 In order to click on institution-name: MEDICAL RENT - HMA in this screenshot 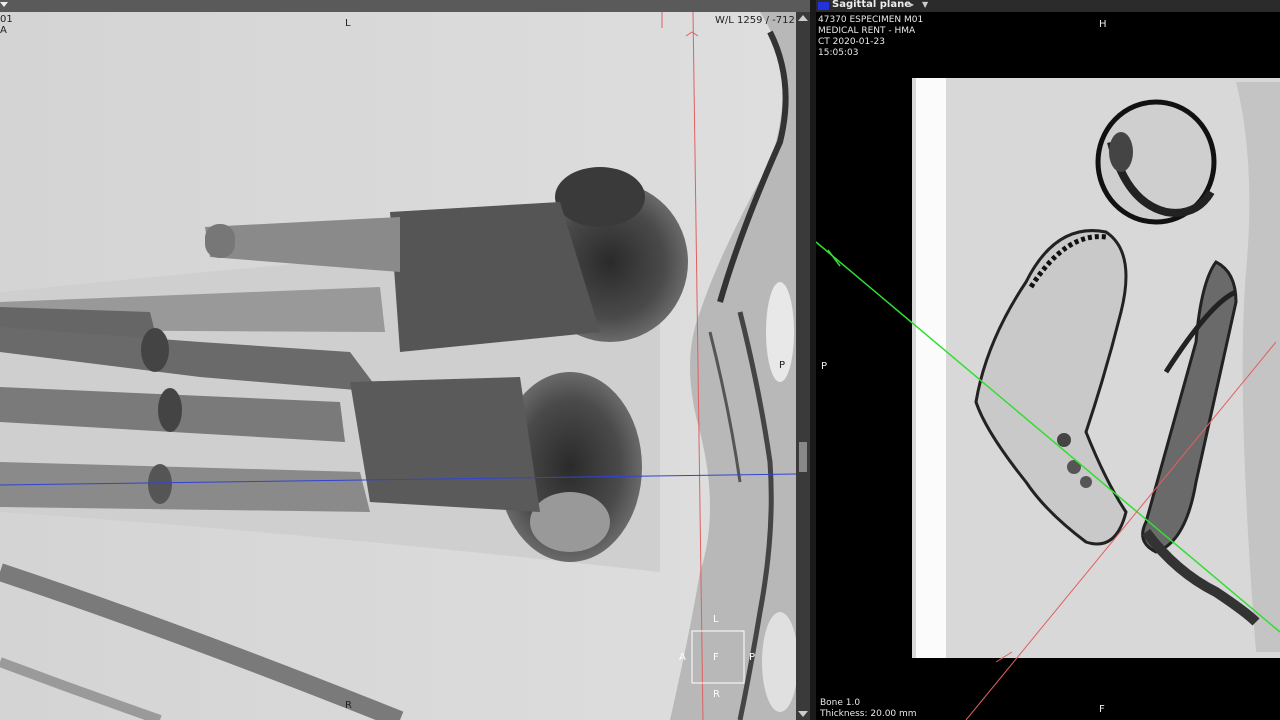, I will do `click(867, 31)`.